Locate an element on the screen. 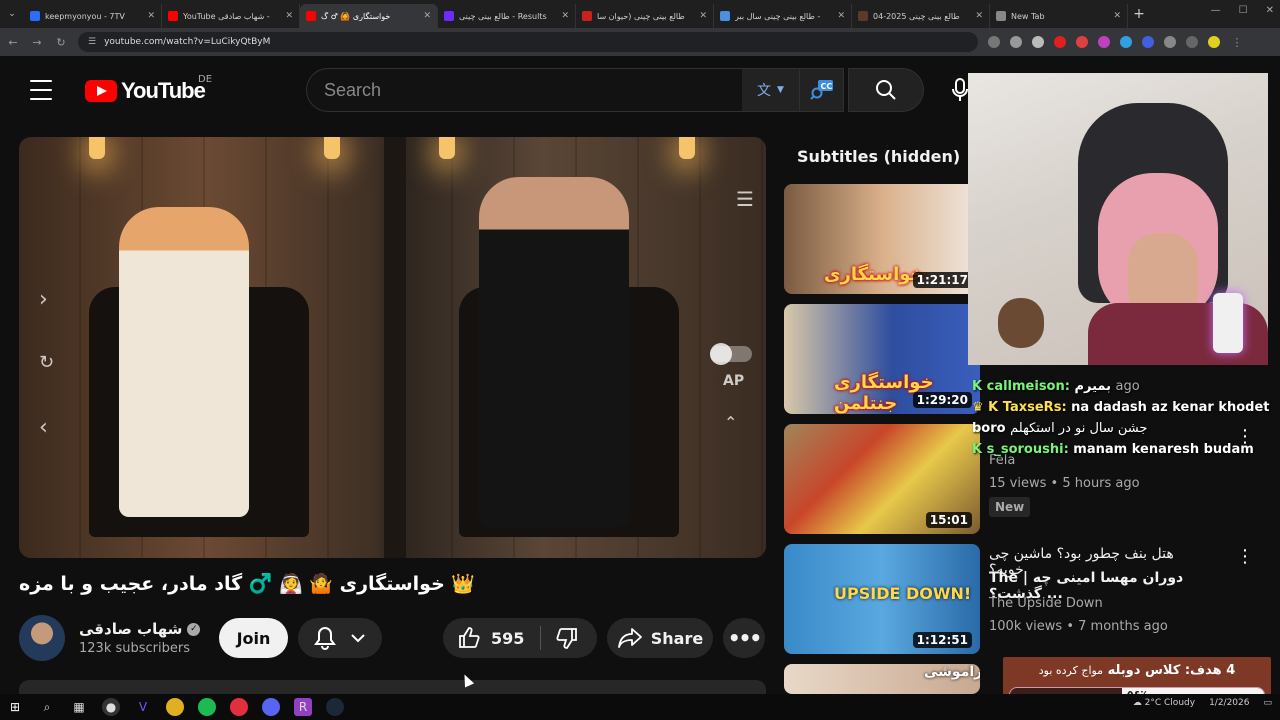 The width and height of the screenshot is (1280, 720). tab-search-icon: ⌄ is located at coordinates (12, 14).